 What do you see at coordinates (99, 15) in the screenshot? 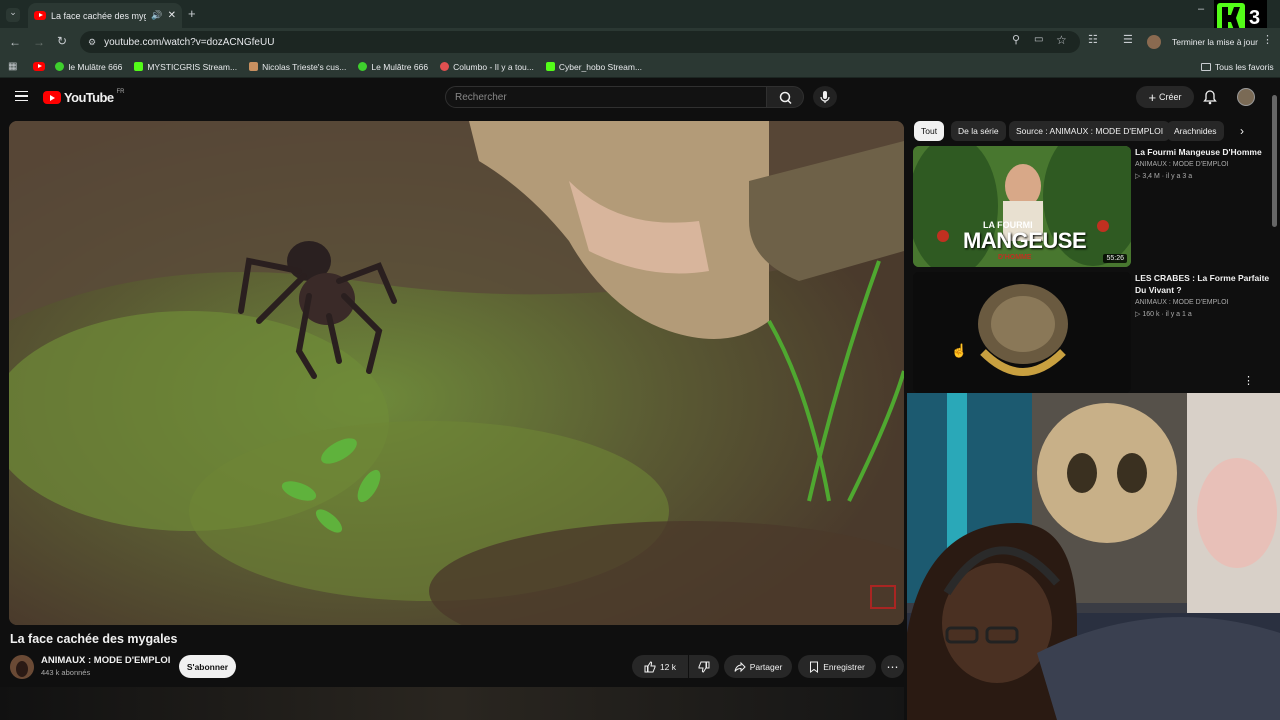
I see `tab-title: La face cachée des mygales` at bounding box center [99, 15].